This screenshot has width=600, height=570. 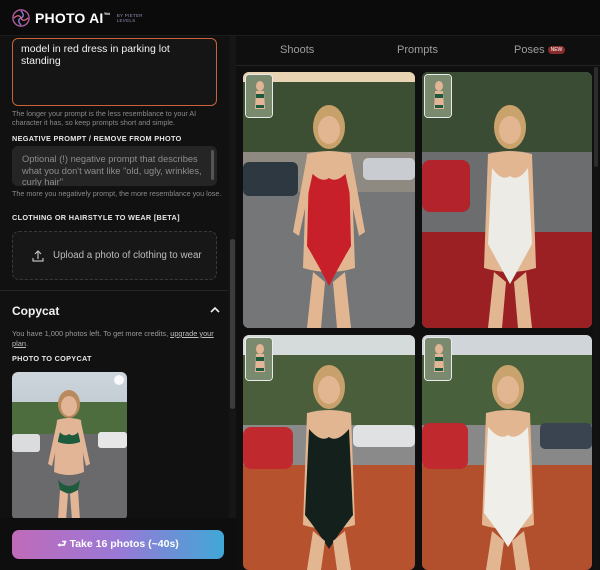 I want to click on negative-prompt-label: NEGATIVE PROMPT / REMOVE FROM PHOTO, so click(x=97, y=138).